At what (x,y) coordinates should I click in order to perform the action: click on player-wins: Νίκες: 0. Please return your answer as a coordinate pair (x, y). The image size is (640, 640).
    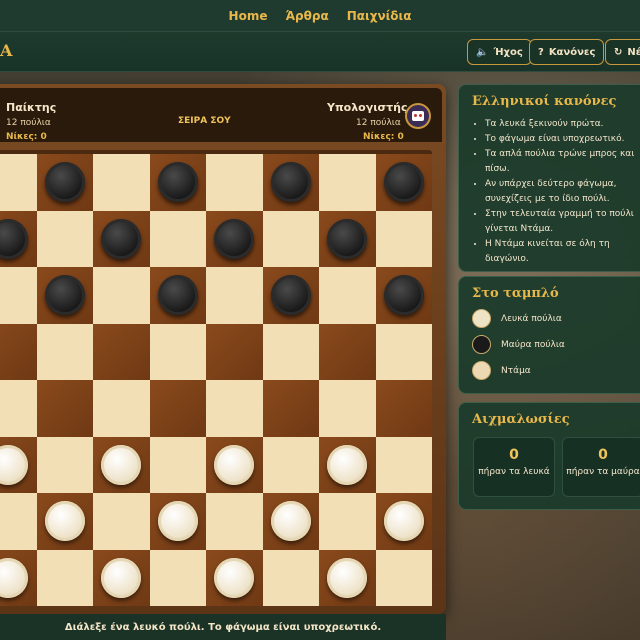
    Looking at the image, I should click on (26, 137).